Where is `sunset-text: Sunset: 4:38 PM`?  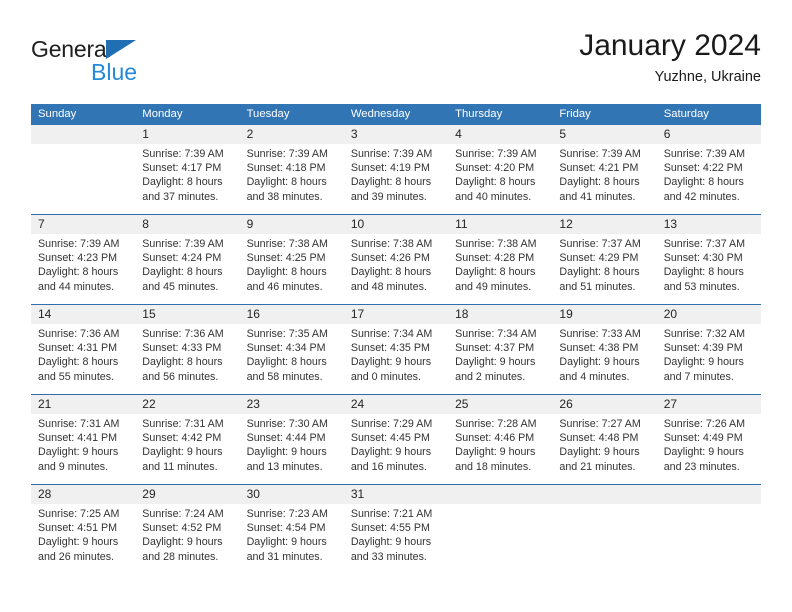 sunset-text: Sunset: 4:38 PM is located at coordinates (599, 348).